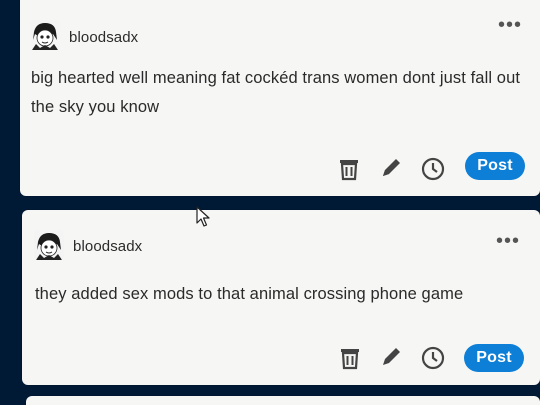 This screenshot has height=405, width=540. I want to click on post-card, so click(283, 400).